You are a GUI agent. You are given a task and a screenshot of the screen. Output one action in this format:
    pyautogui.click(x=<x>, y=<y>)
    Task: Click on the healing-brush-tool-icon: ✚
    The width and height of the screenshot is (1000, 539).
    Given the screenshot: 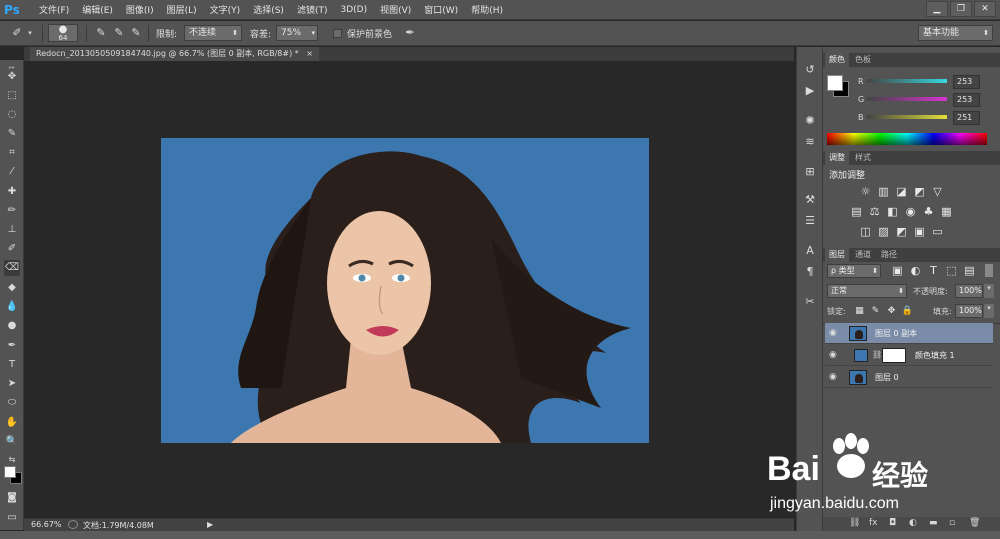 What is the action you would take?
    pyautogui.click(x=12, y=192)
    